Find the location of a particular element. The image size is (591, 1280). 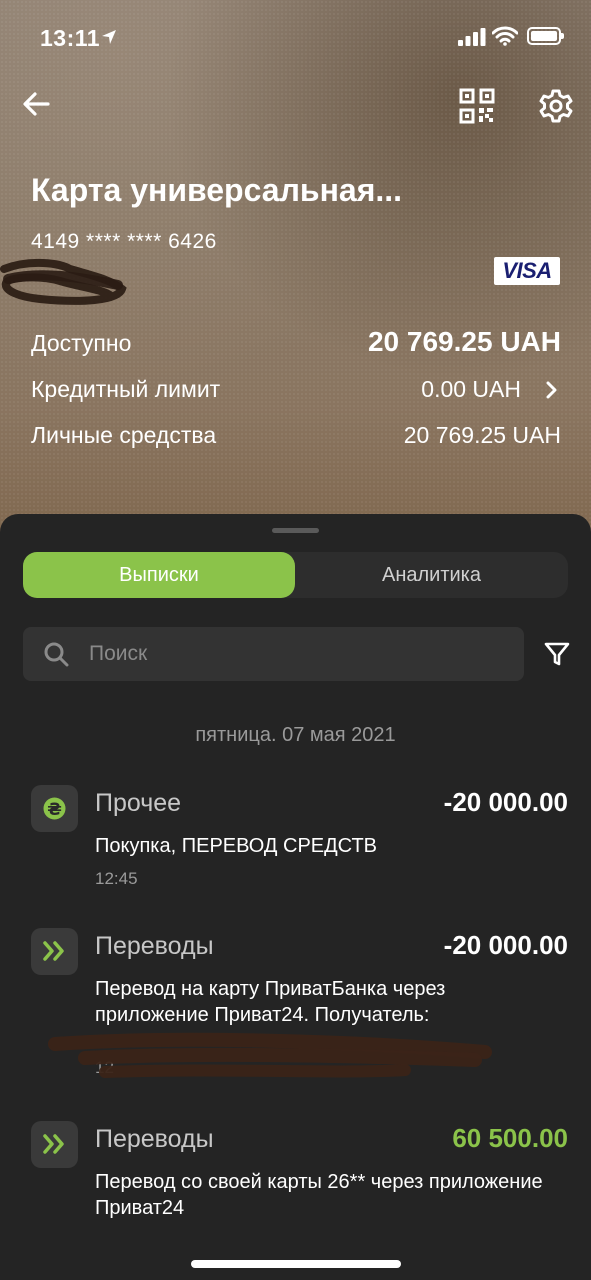

available-row: Доступно 20 769.25 UAH is located at coordinates (296, 344).